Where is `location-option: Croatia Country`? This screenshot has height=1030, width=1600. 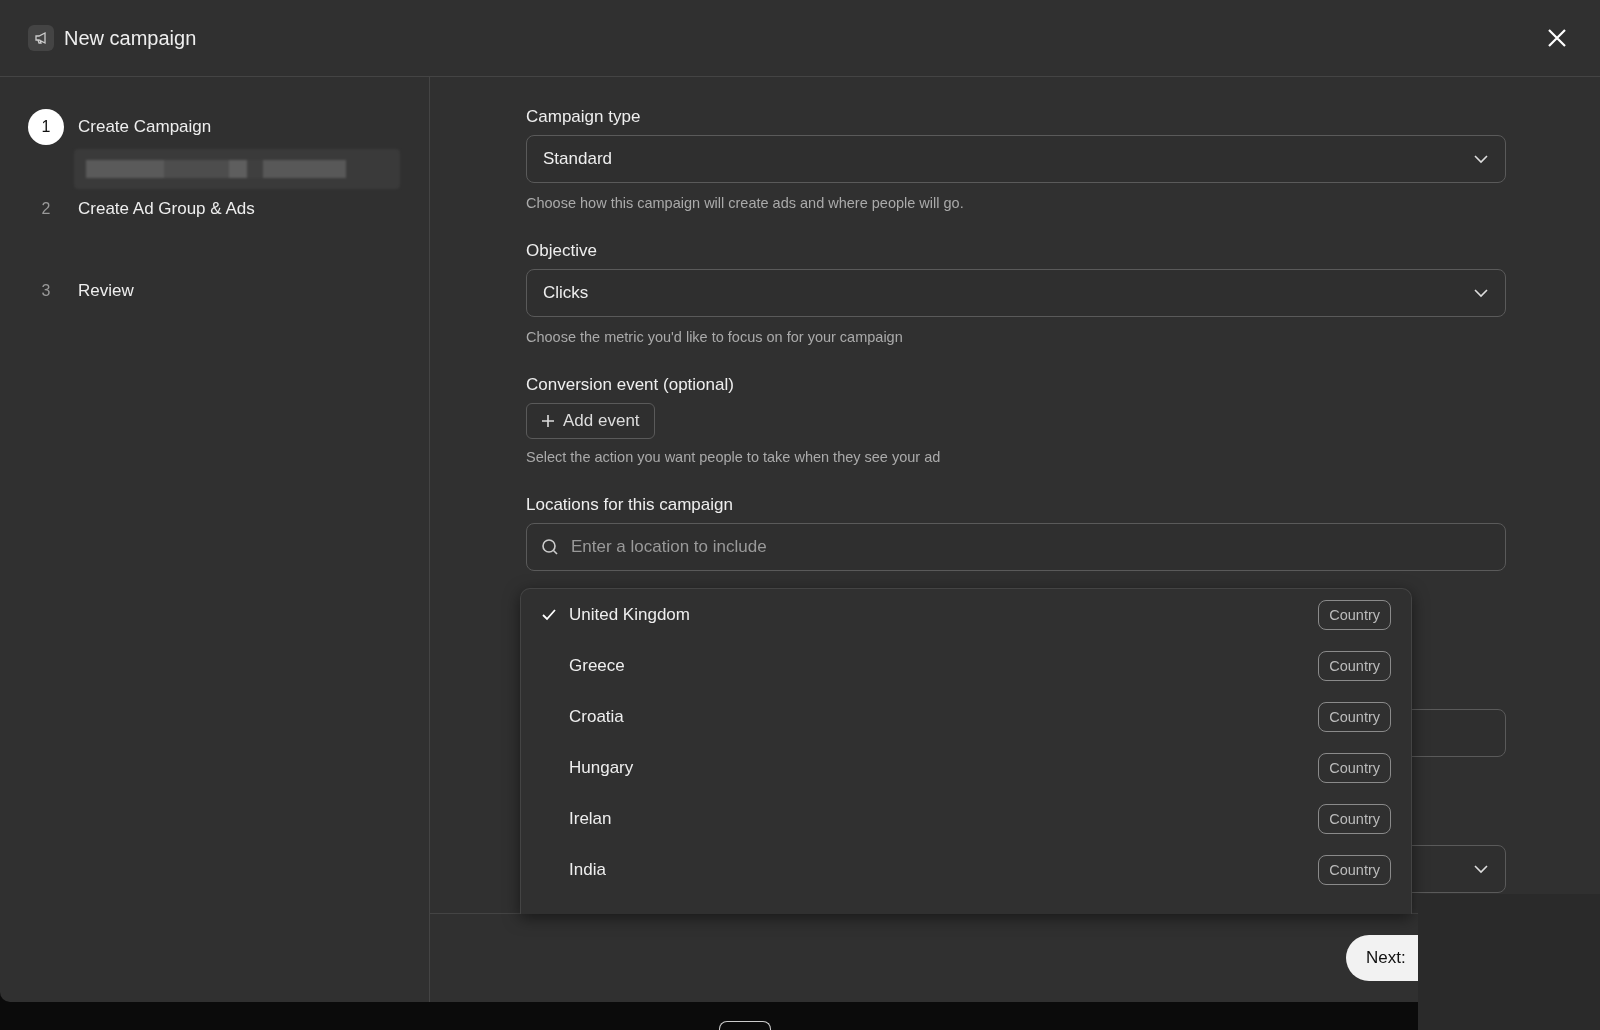
location-option: Croatia Country is located at coordinates (966, 716).